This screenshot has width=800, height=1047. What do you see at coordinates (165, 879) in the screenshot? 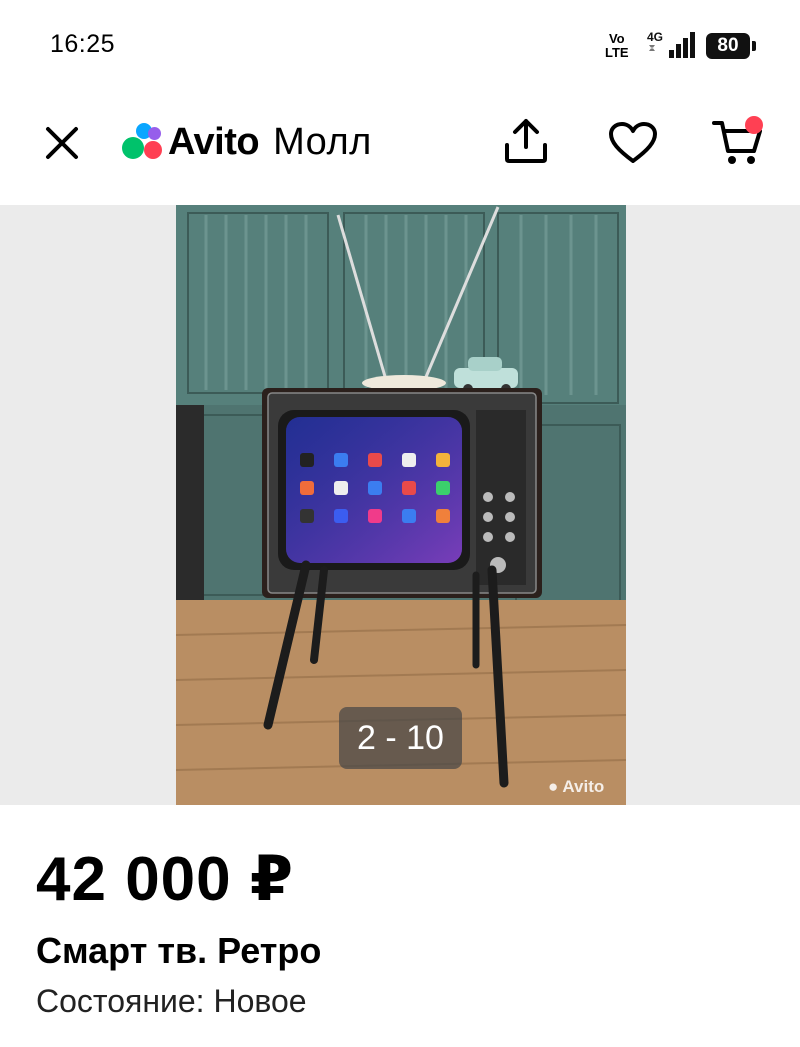
I see `listing-price: 42 000 ₽` at bounding box center [165, 879].